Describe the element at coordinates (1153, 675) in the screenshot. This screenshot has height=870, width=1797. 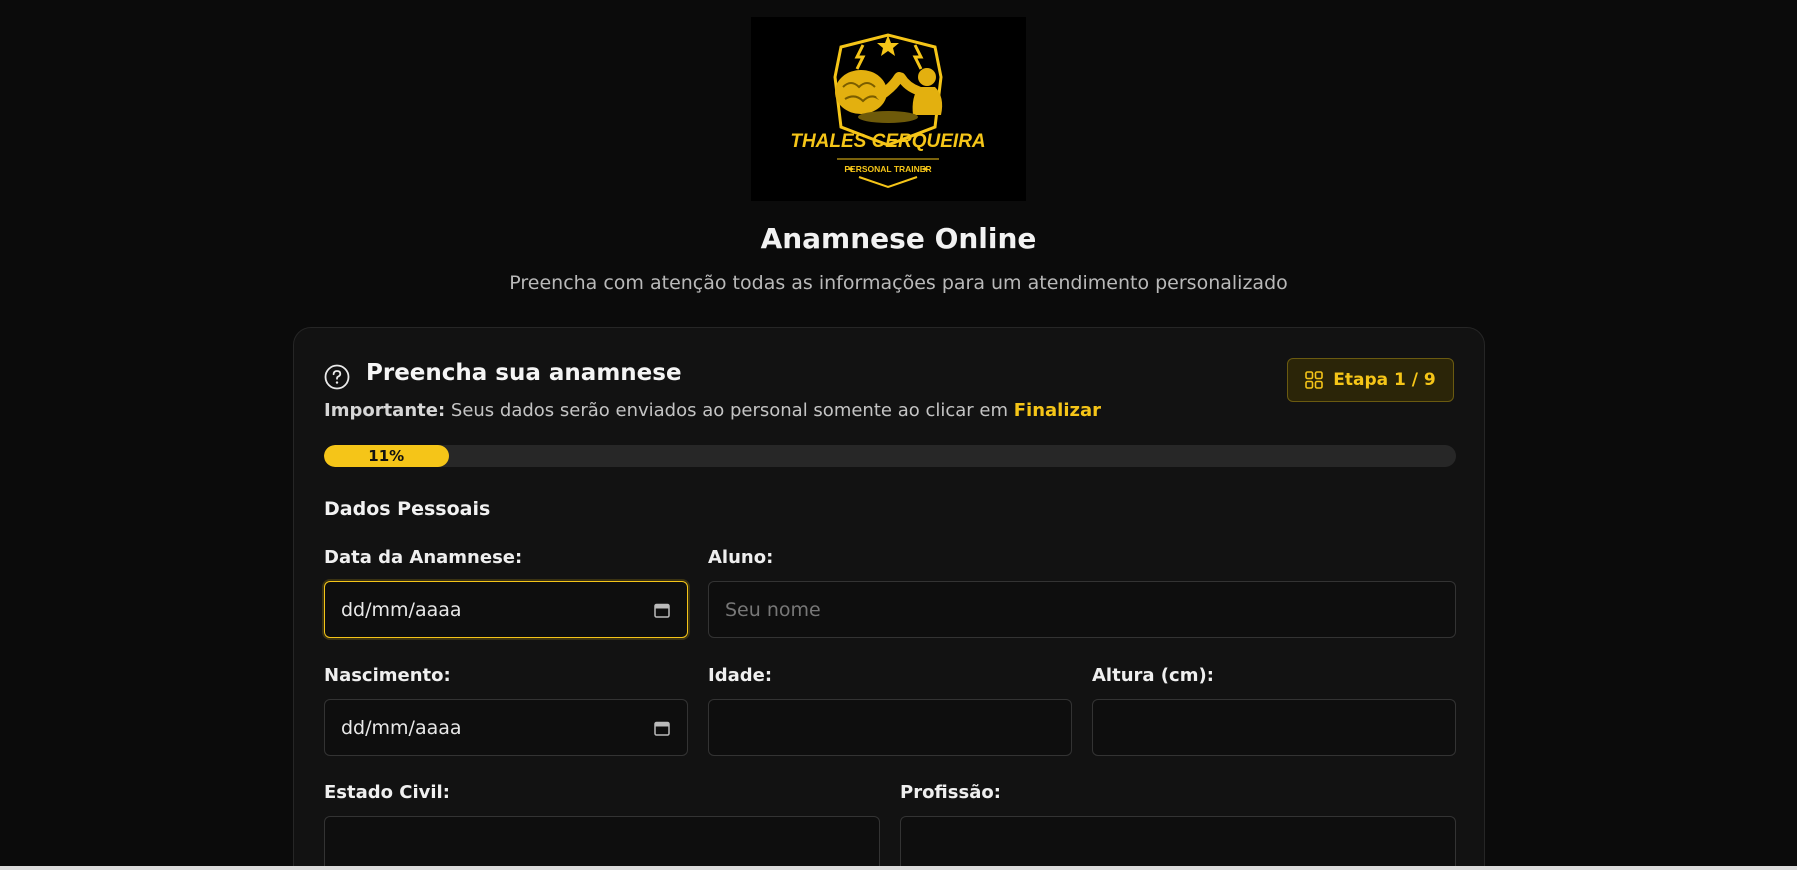
I see `altura-label: Altura (cm):` at that location.